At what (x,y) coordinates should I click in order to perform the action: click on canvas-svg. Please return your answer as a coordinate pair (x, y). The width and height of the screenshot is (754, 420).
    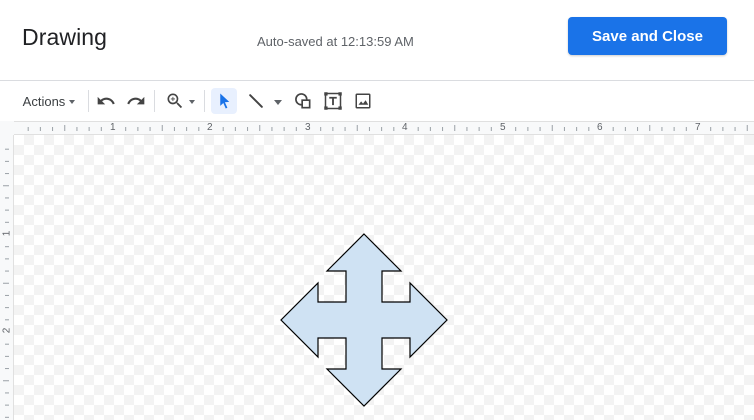
    Looking at the image, I should click on (364, 320).